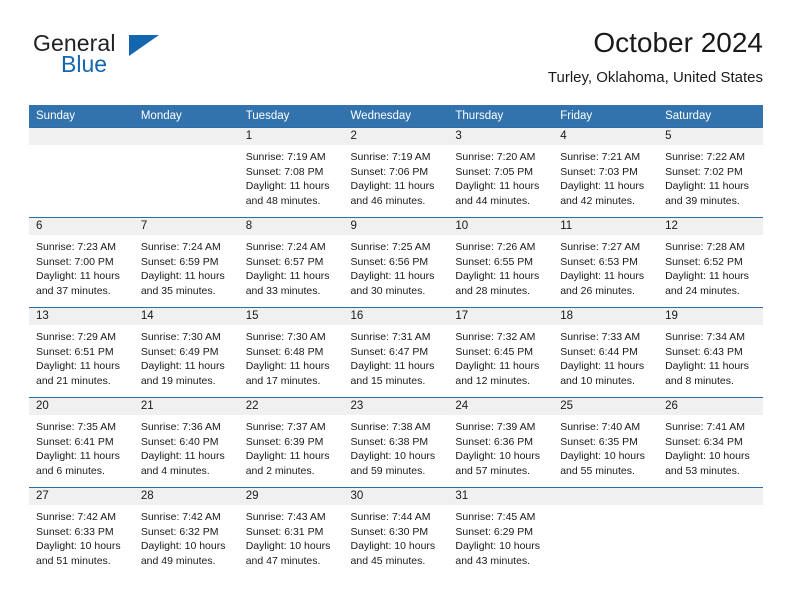 The height and width of the screenshot is (612, 792). I want to click on day-detail-line: Sunrise: 7:37 AM, so click(285, 427).